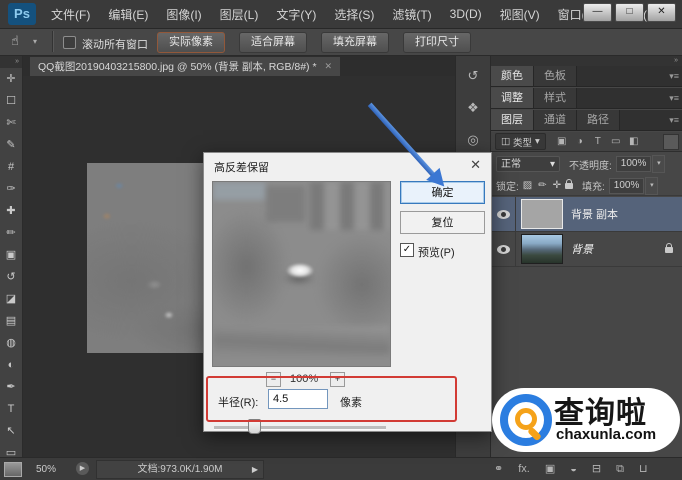 Image resolution: width=682 pixels, height=480 pixels. I want to click on layer-group-icon: ⊟, so click(596, 469).